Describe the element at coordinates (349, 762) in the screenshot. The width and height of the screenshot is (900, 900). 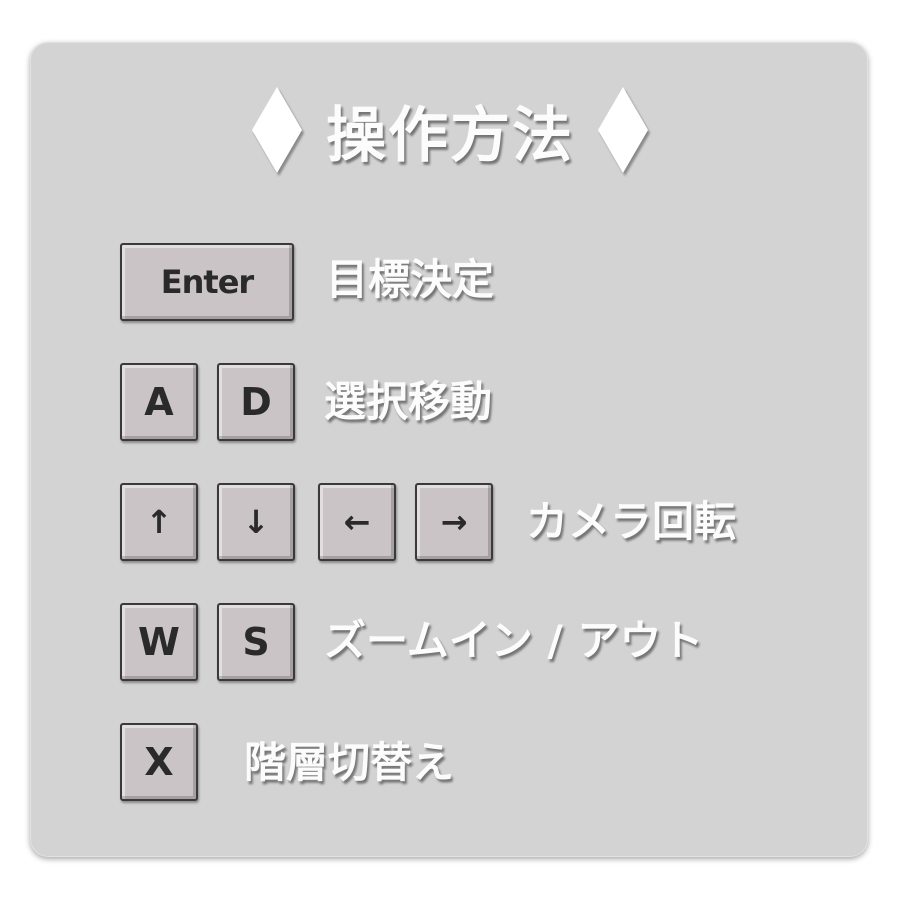
I see `action-switch-floor: 階層切替え` at that location.